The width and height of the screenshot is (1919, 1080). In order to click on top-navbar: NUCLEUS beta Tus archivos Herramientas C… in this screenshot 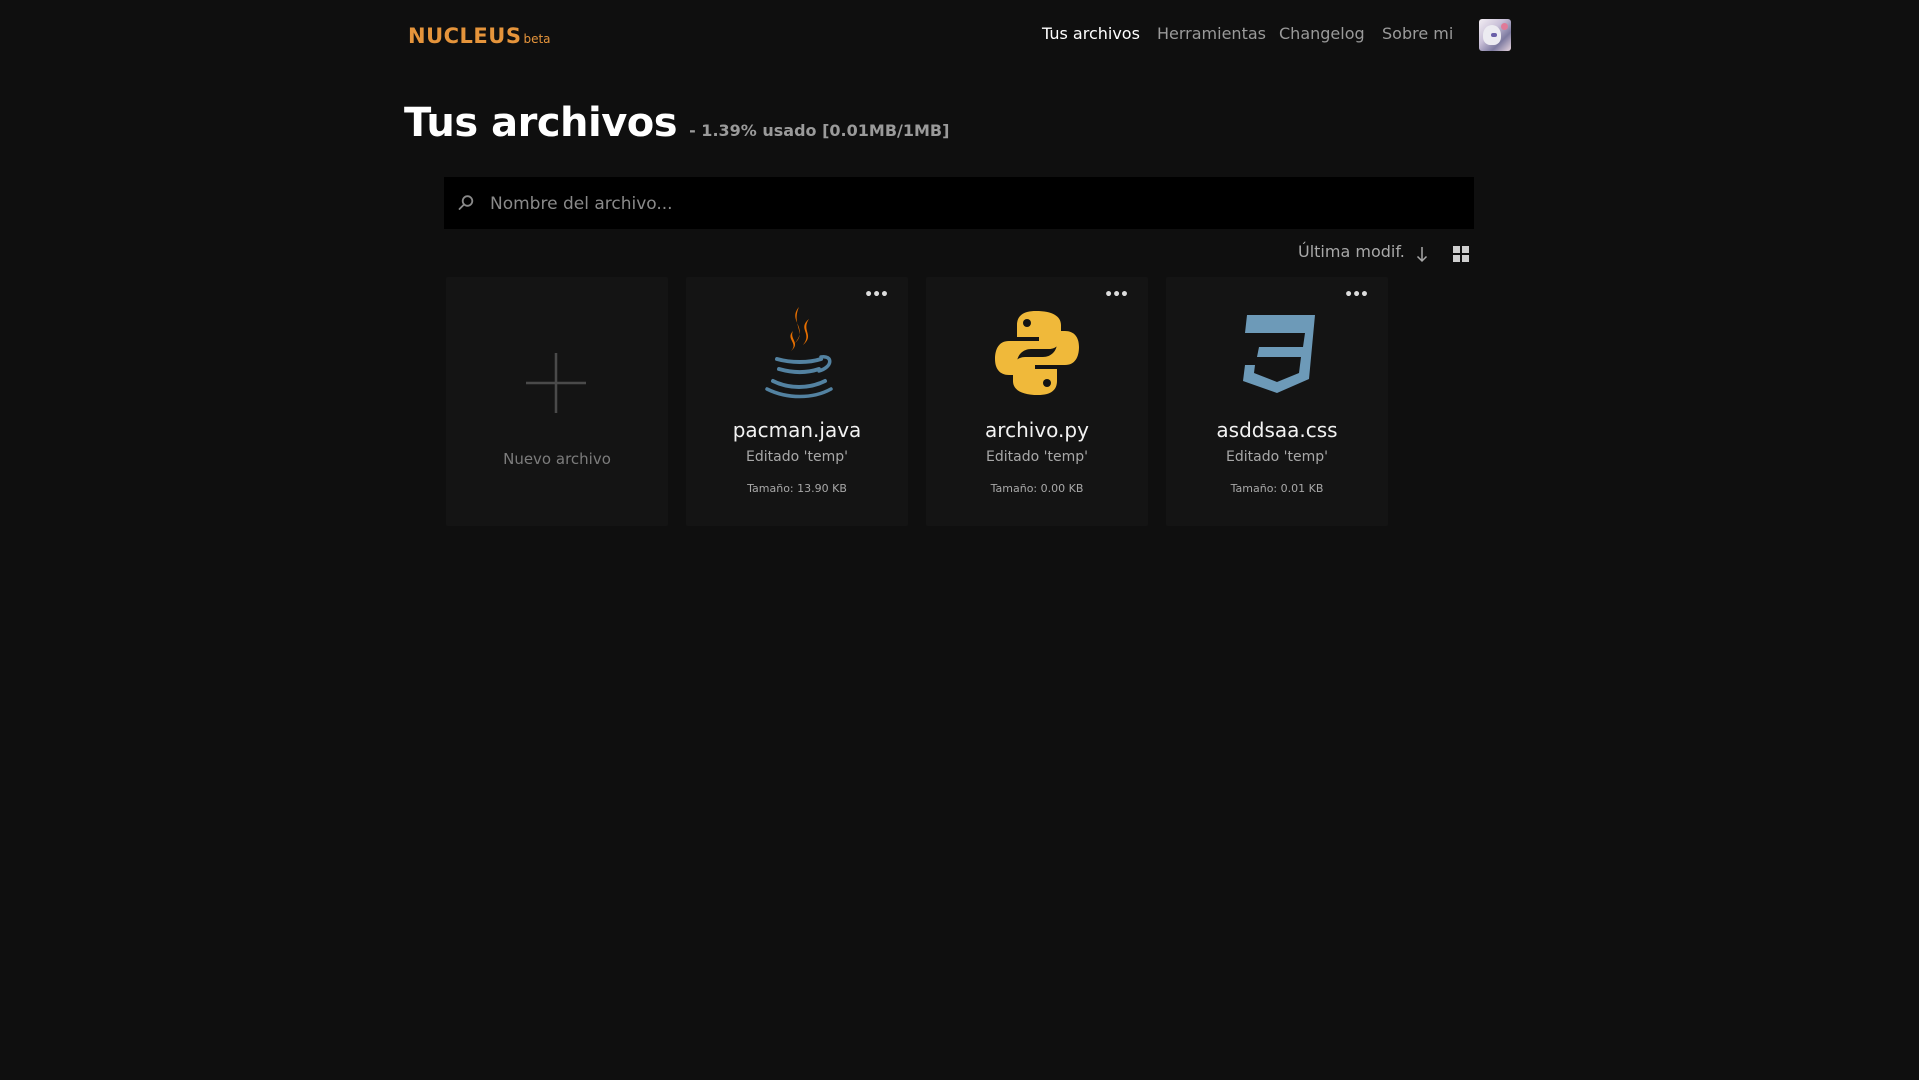, I will do `click(959, 35)`.